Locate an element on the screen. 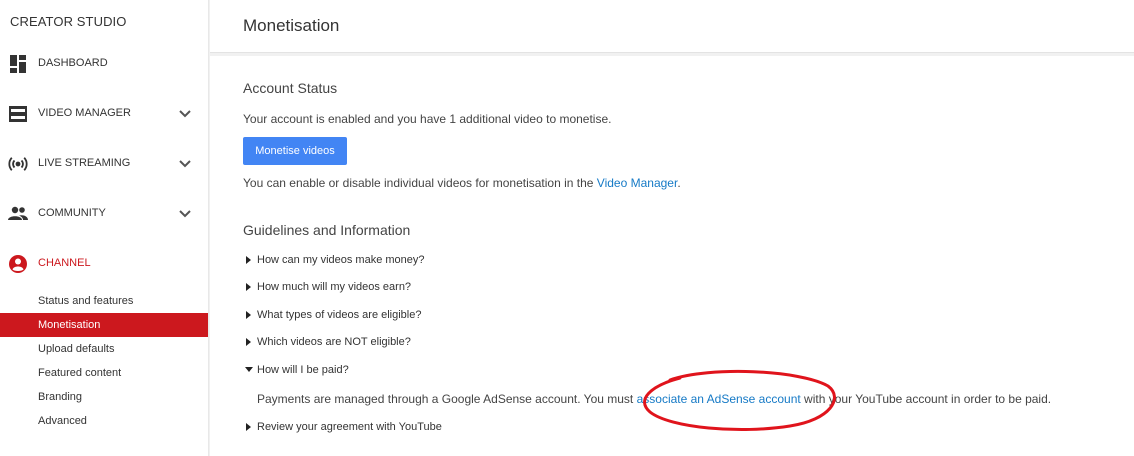 The height and width of the screenshot is (456, 1134). sidebar-item-label: Status and features is located at coordinates (86, 301).